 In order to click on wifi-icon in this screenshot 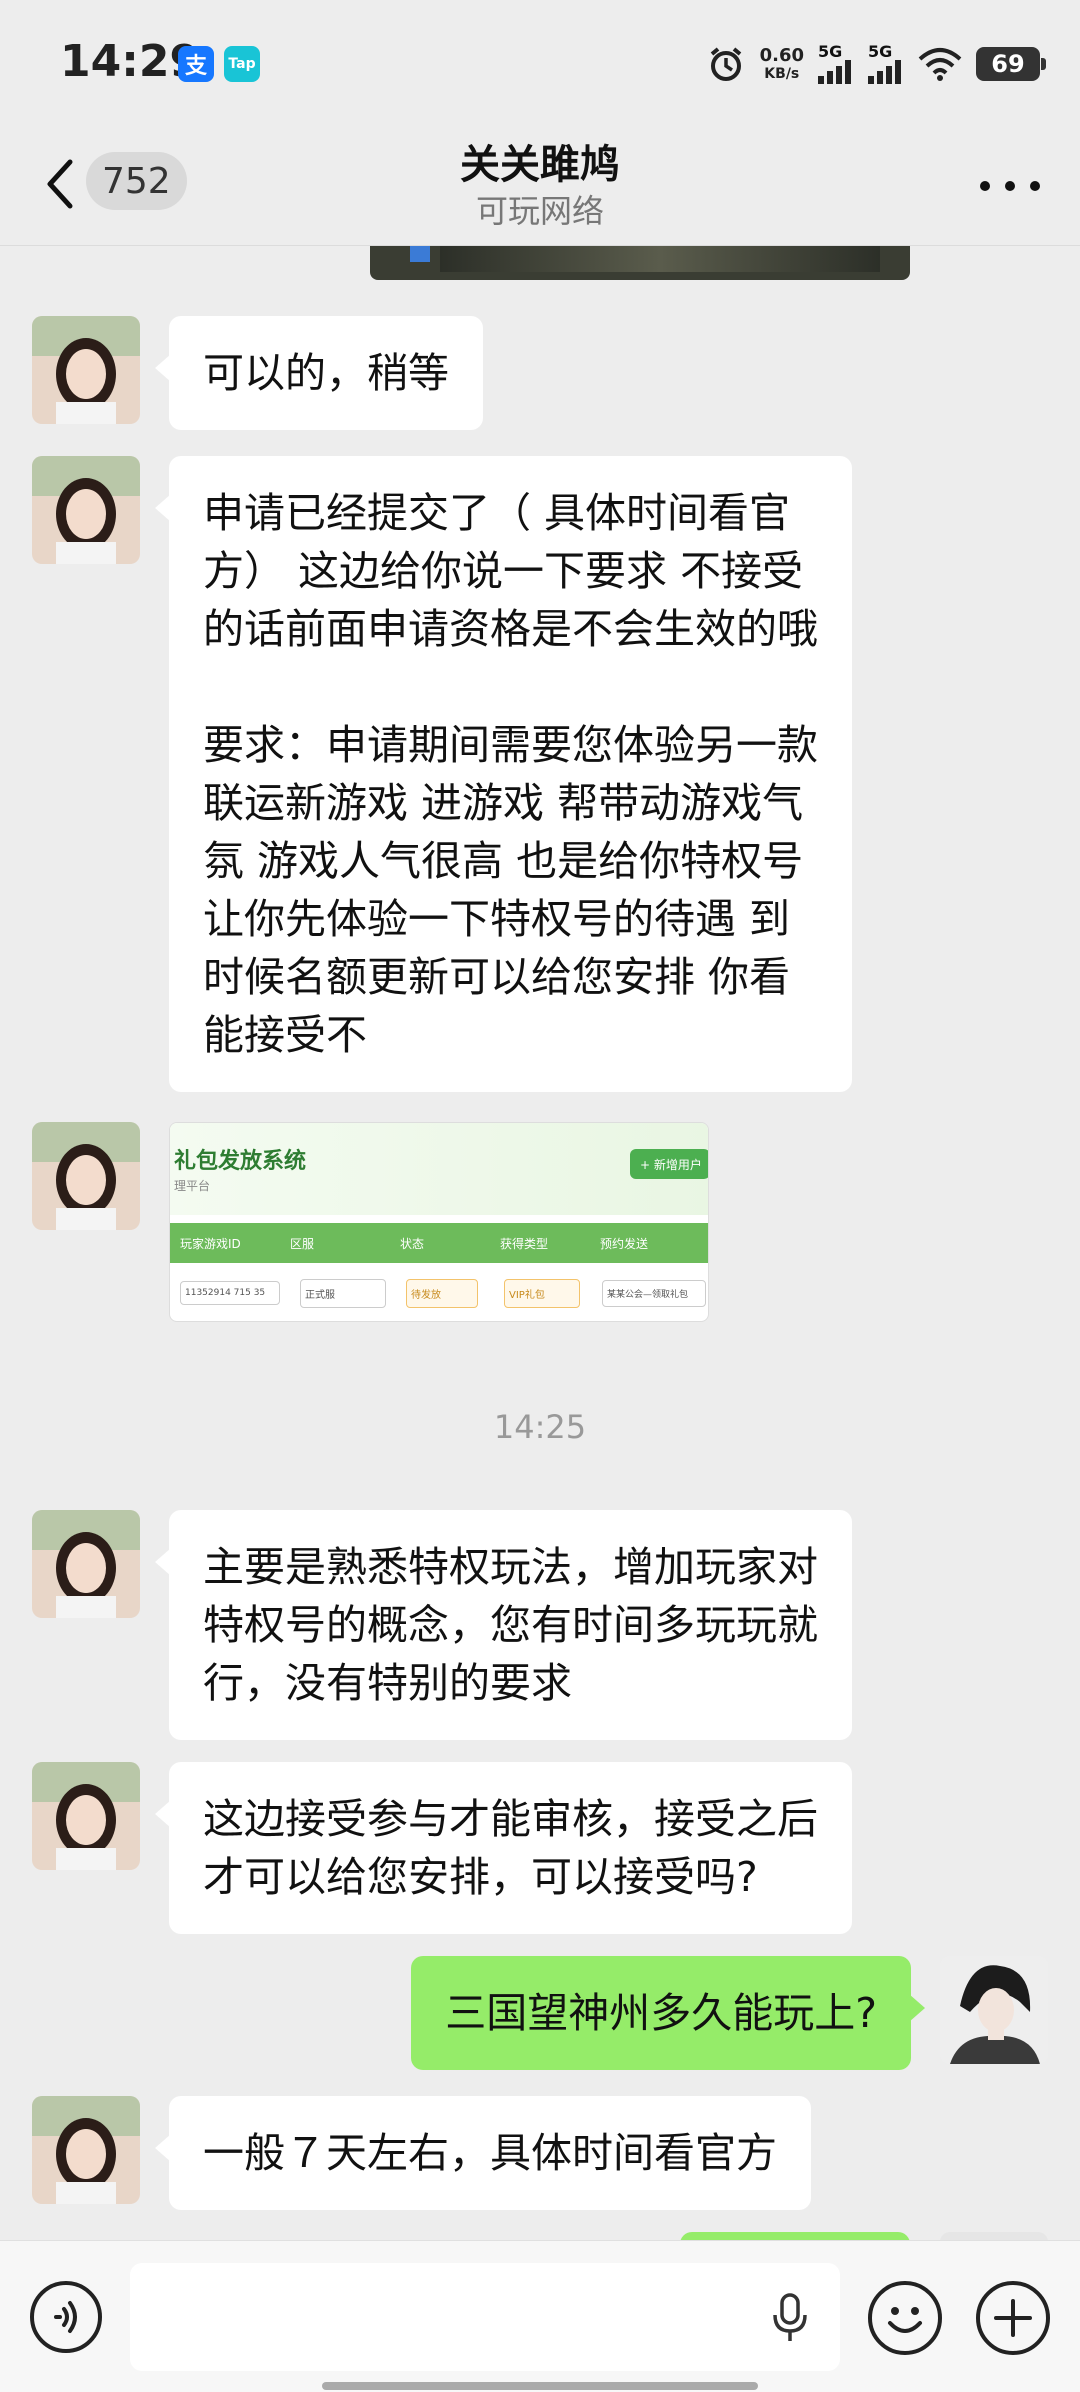, I will do `click(940, 64)`.